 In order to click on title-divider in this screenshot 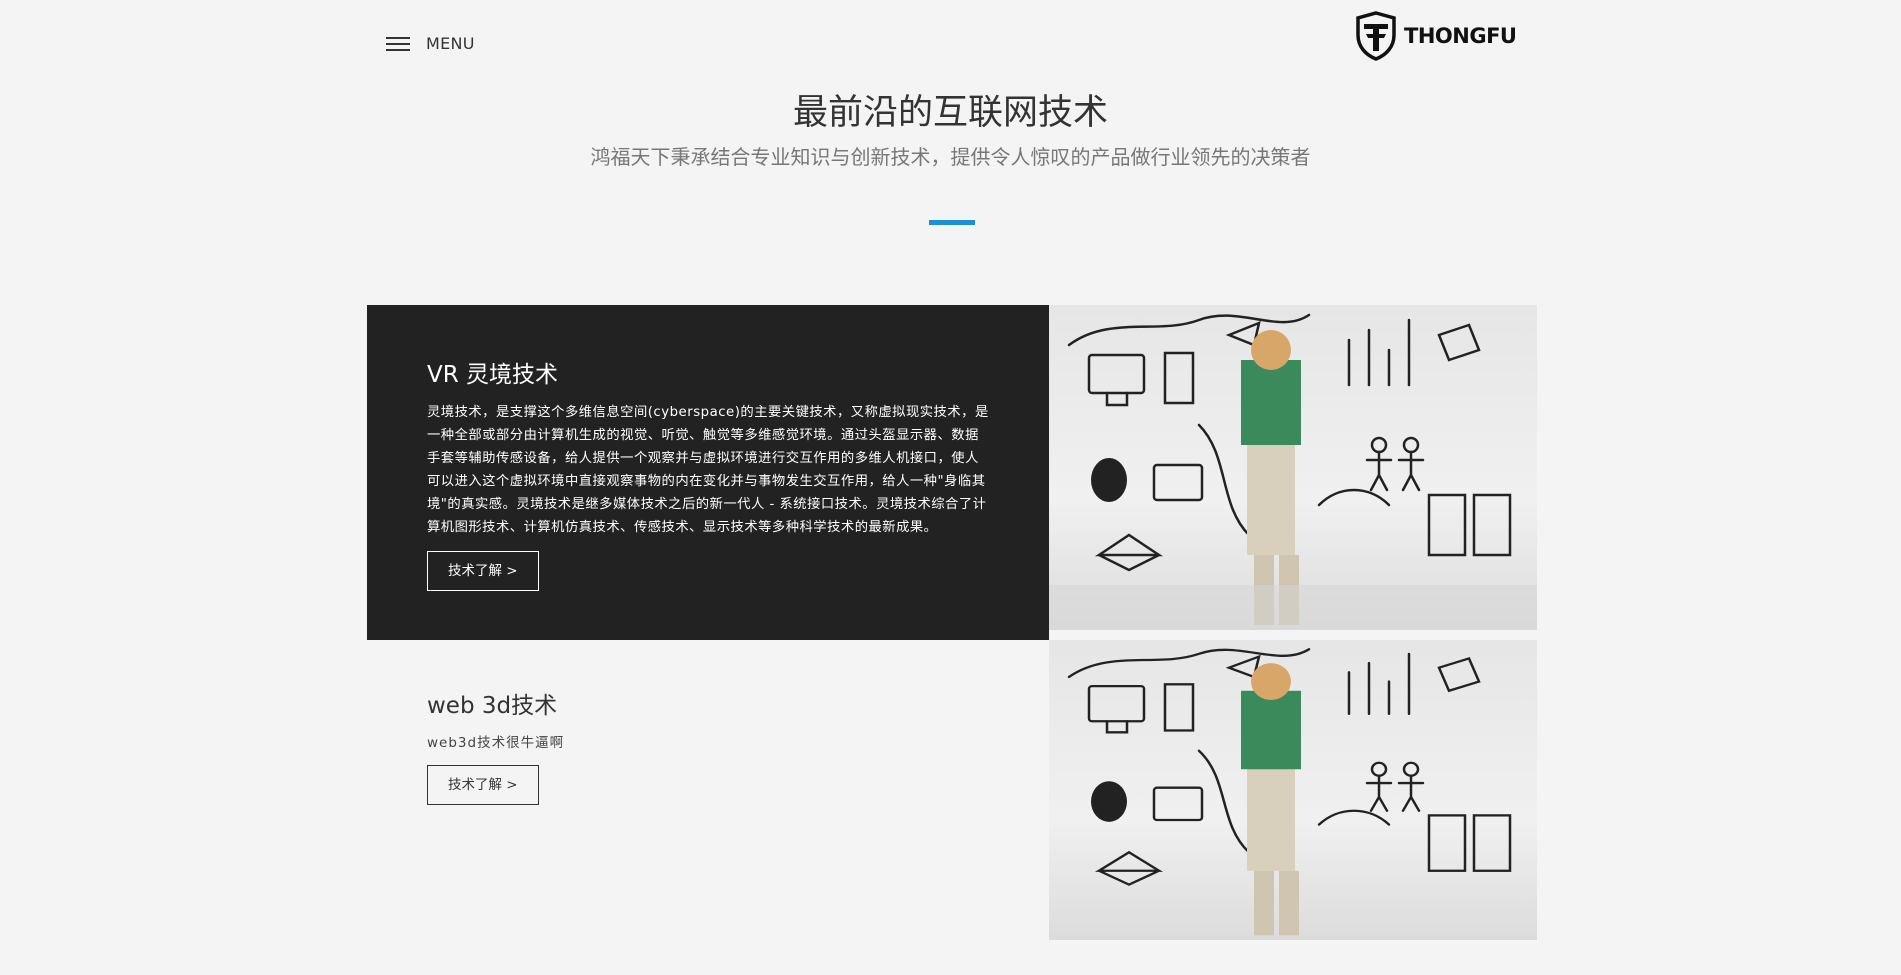, I will do `click(952, 222)`.